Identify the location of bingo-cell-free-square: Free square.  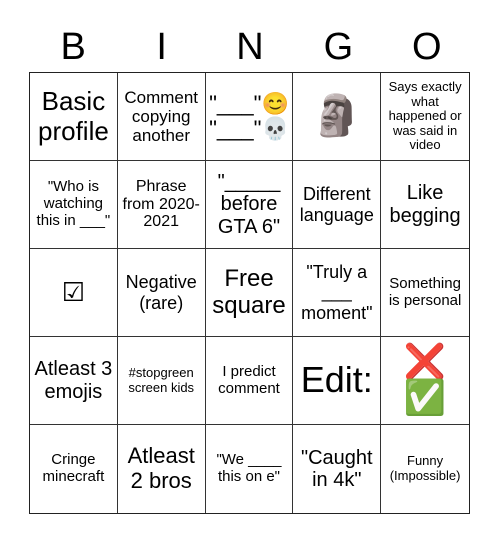
(249, 293).